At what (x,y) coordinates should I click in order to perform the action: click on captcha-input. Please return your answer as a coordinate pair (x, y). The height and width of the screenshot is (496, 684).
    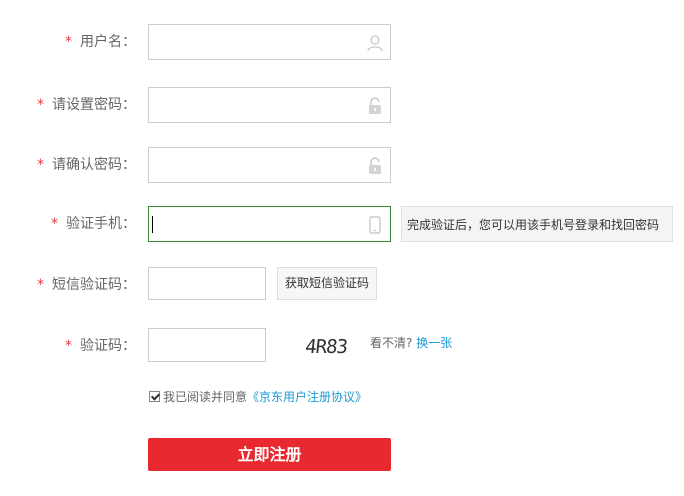
    Looking at the image, I should click on (207, 345).